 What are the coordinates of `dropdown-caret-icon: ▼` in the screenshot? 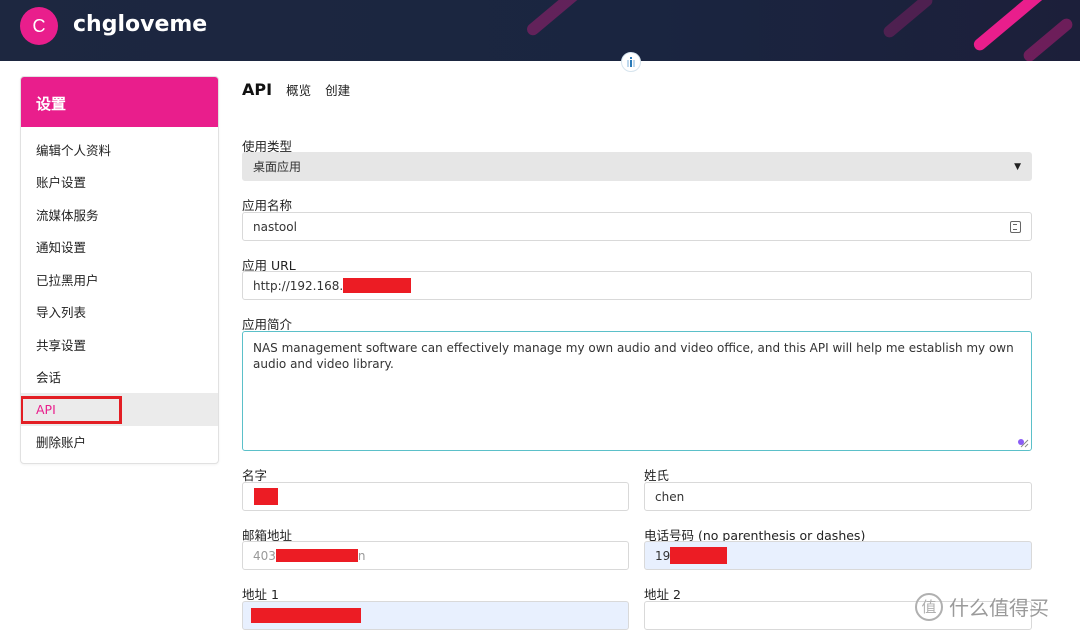 It's located at (1017, 166).